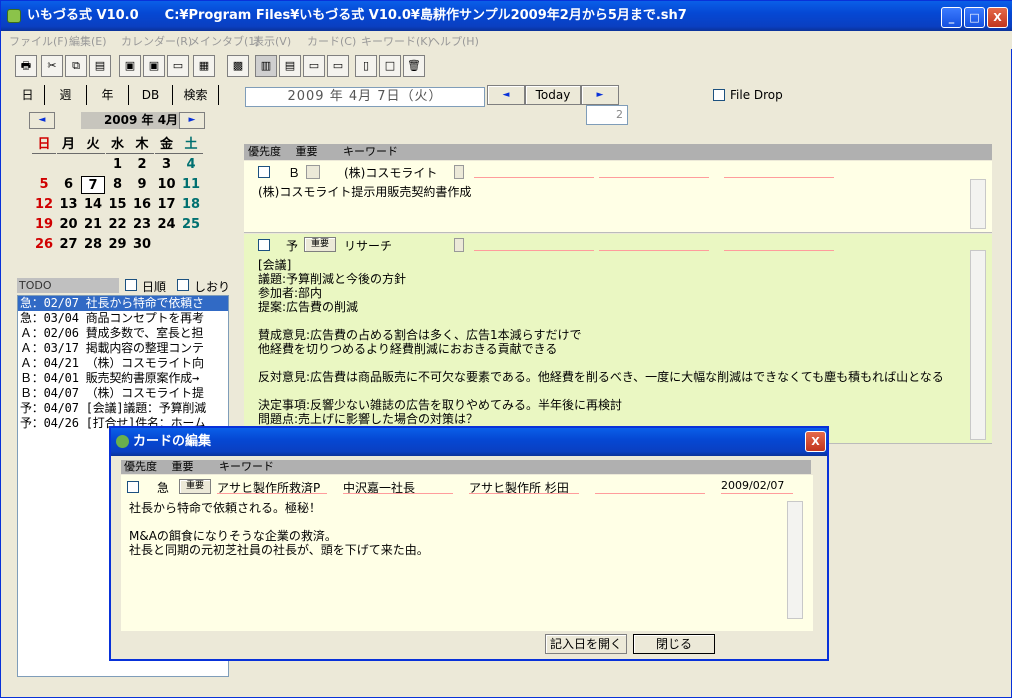 This screenshot has width=1012, height=698. What do you see at coordinates (191, 165) in the screenshot?
I see `calendar-day: 4` at bounding box center [191, 165].